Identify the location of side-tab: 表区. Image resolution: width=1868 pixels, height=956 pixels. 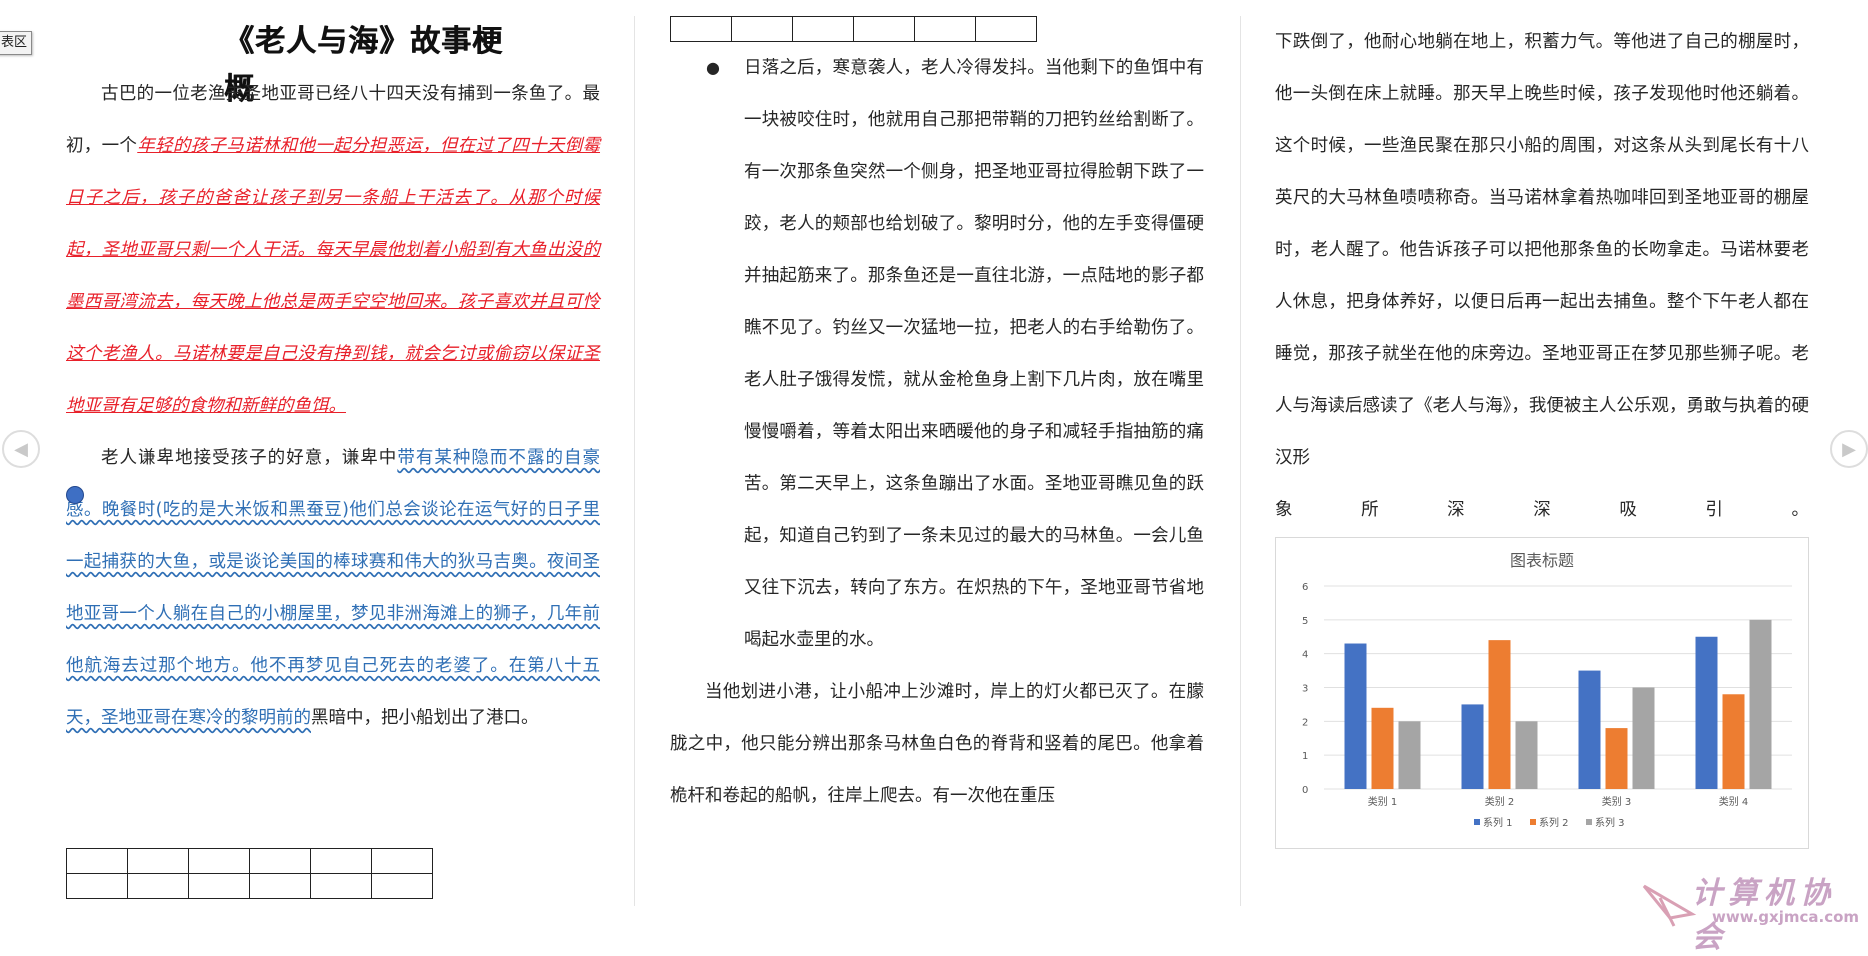
(16, 43).